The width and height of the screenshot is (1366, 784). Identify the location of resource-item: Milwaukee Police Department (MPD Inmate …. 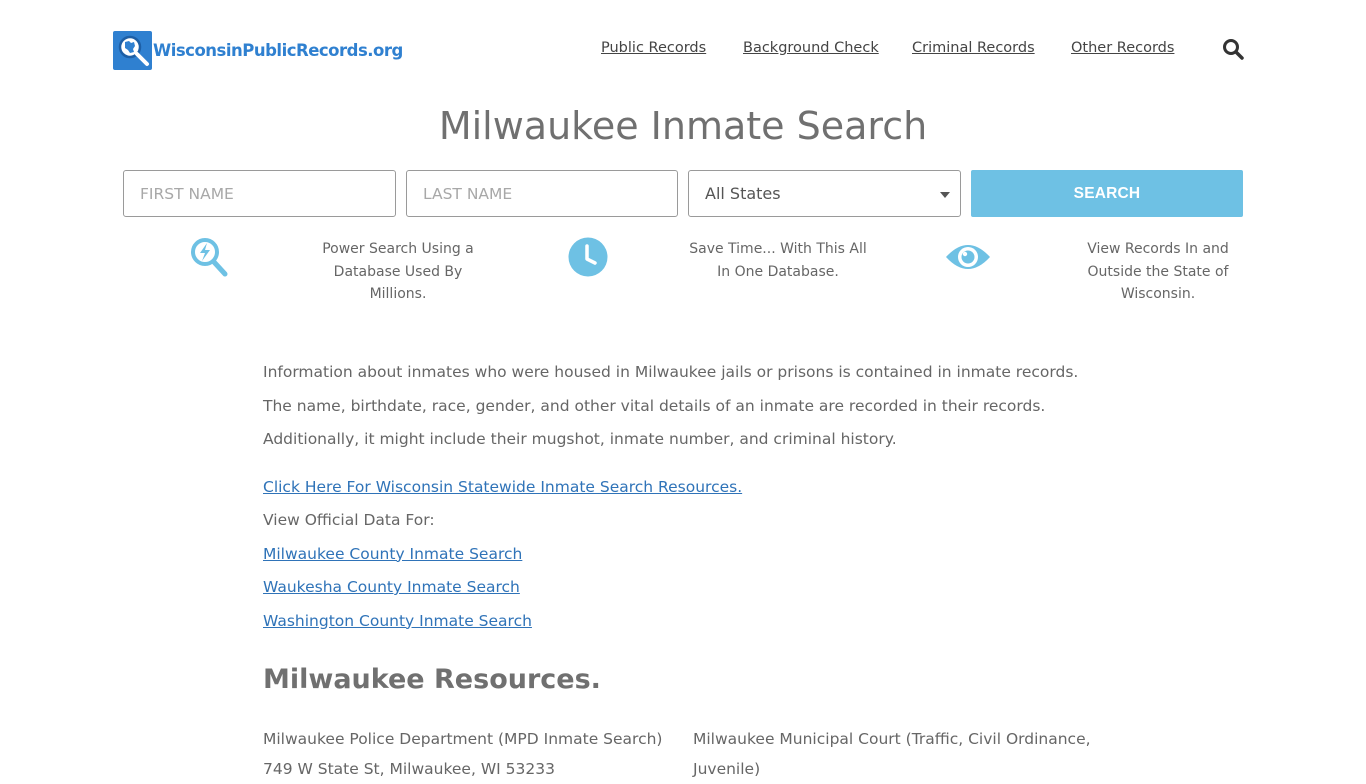
(462, 754).